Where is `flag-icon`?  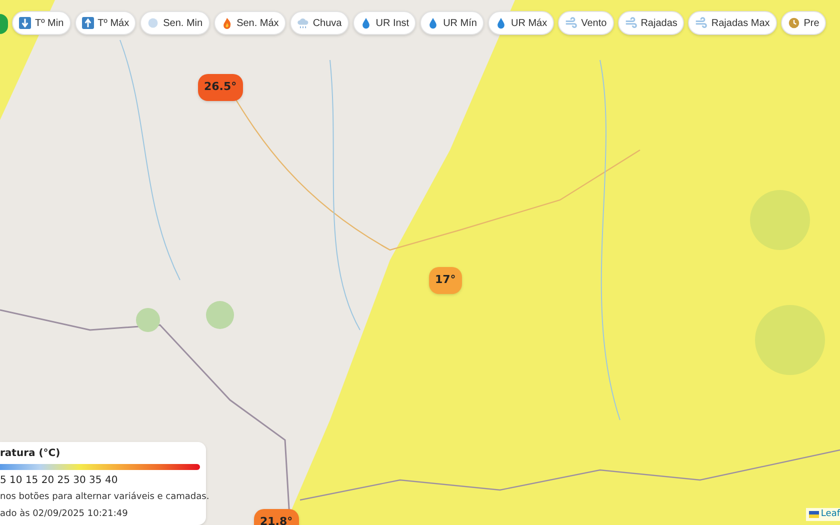 flag-icon is located at coordinates (813, 514).